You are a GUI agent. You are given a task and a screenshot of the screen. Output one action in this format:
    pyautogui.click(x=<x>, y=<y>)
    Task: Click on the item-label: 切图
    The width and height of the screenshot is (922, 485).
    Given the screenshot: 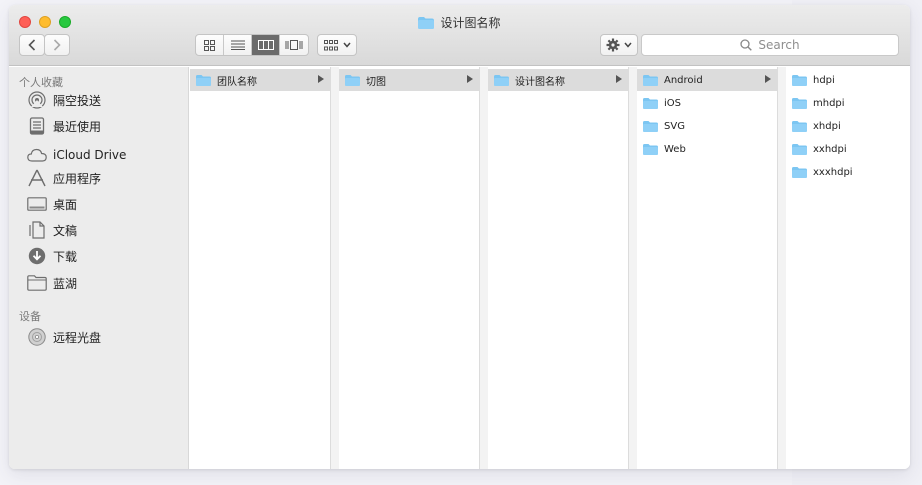 What is the action you would take?
    pyautogui.click(x=376, y=82)
    